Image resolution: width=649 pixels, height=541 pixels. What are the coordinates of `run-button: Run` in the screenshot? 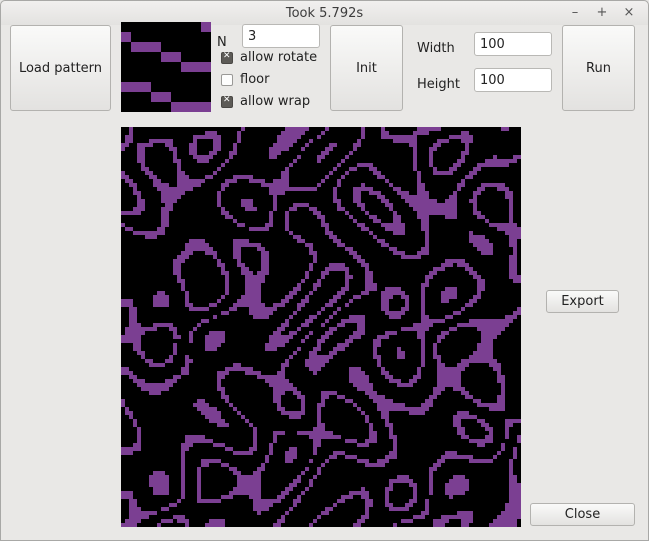 It's located at (598, 68).